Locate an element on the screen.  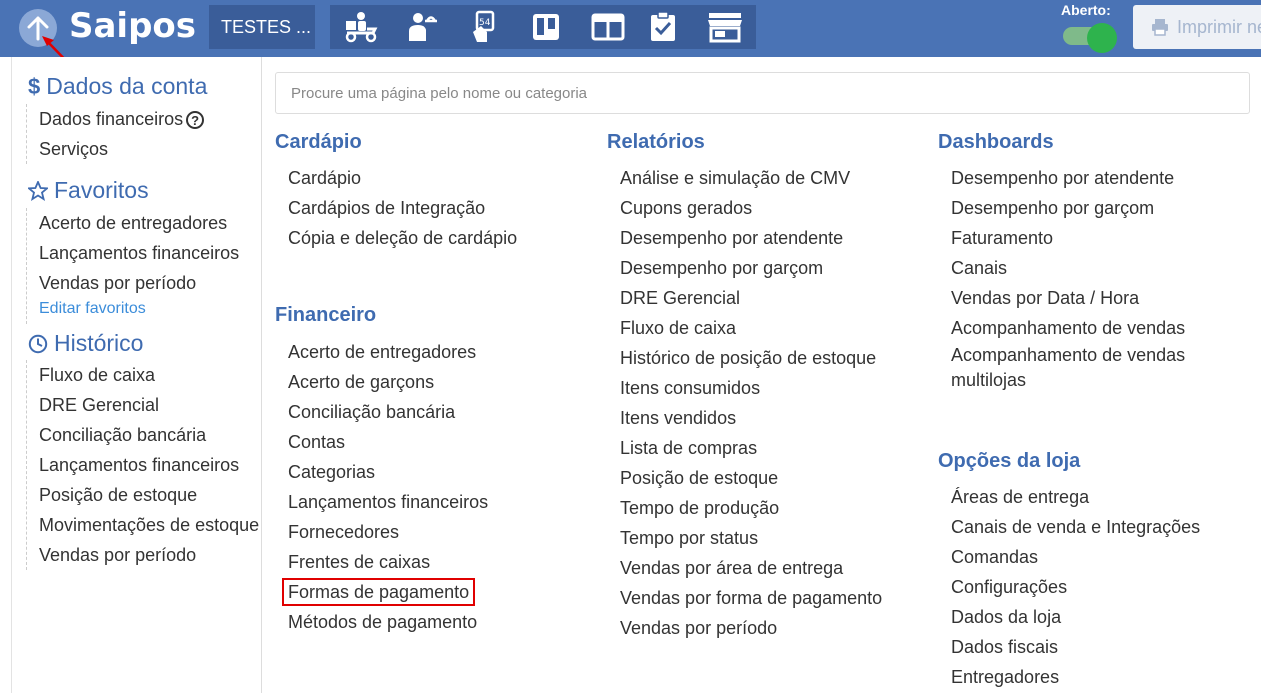
menu-link: Canais is located at coordinates (1063, 268).